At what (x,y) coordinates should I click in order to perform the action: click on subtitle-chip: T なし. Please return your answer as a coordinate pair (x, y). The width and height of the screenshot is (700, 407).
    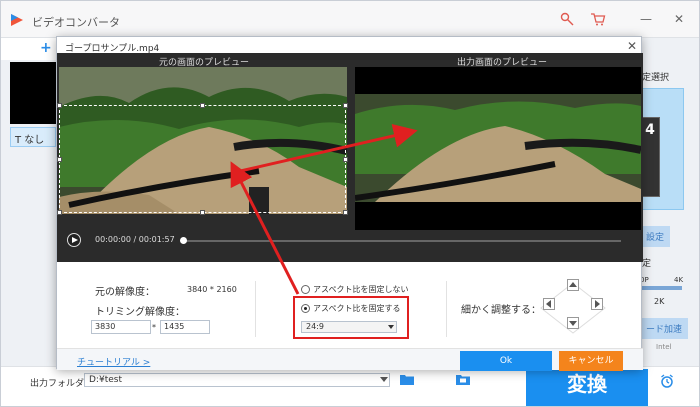
    Looking at the image, I should click on (33, 137).